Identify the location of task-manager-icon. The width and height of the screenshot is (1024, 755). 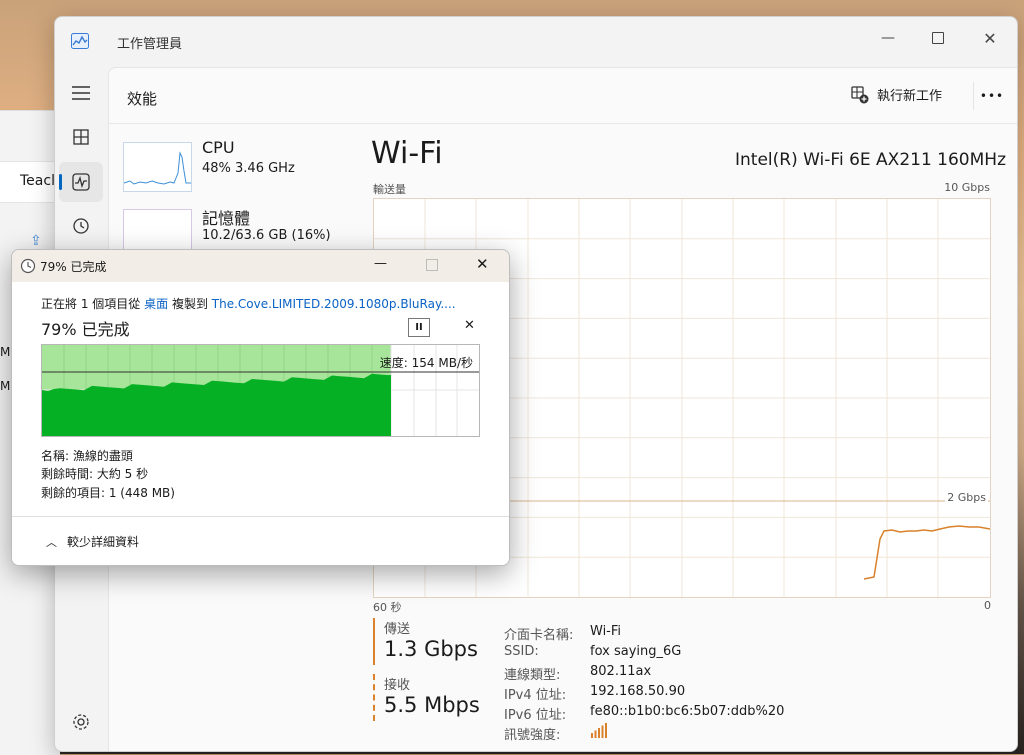
(80, 41).